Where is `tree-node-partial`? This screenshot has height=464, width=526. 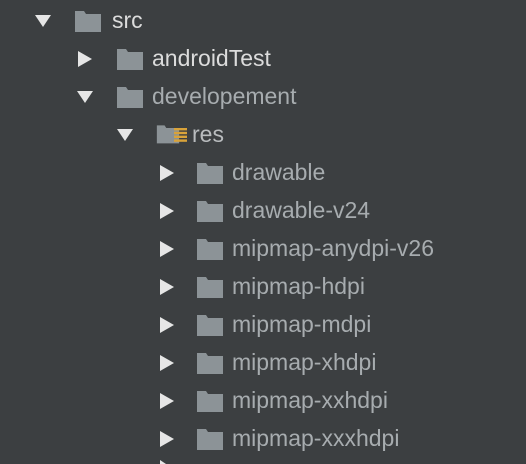 tree-node-partial is located at coordinates (263, 461).